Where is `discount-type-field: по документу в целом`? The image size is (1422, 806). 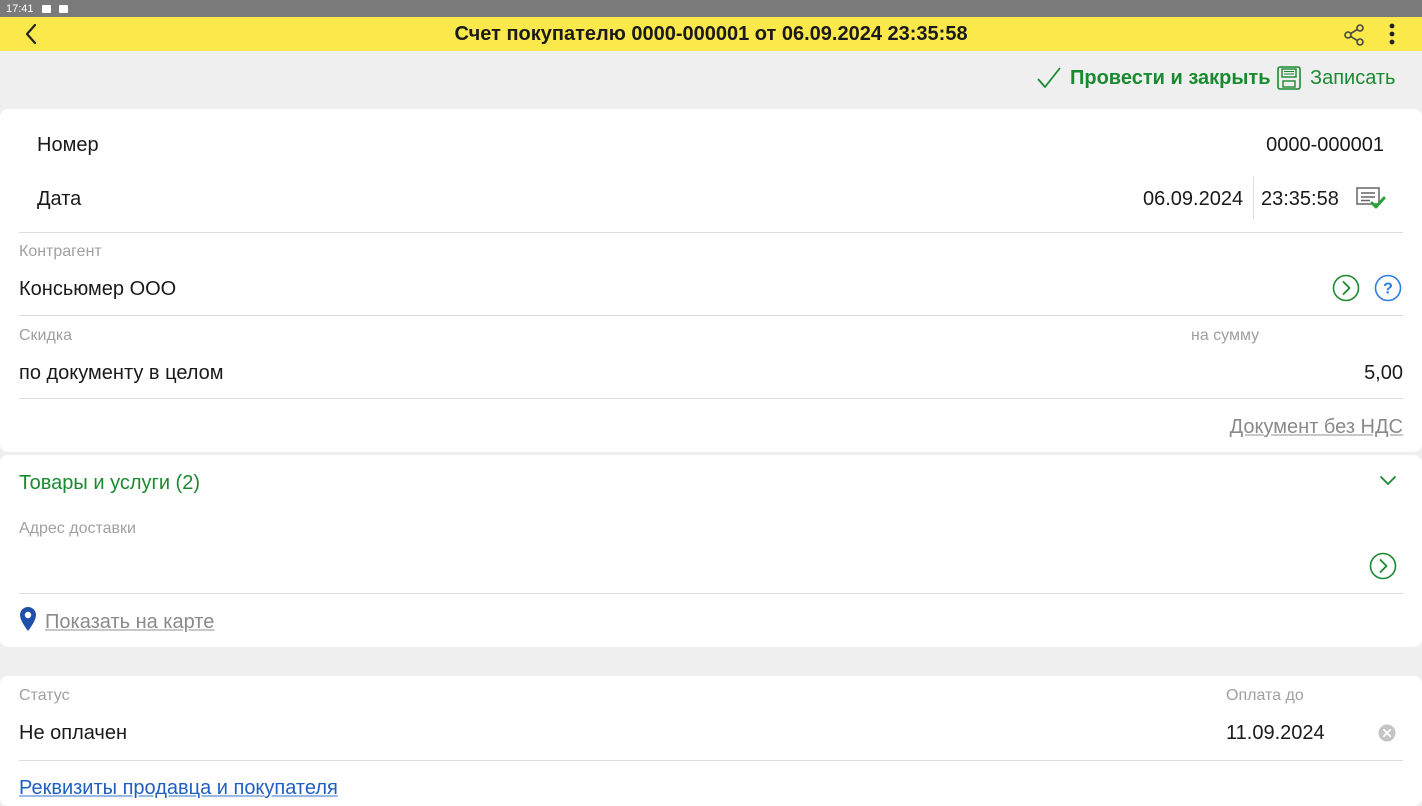 discount-type-field: по документу в целом is located at coordinates (121, 373).